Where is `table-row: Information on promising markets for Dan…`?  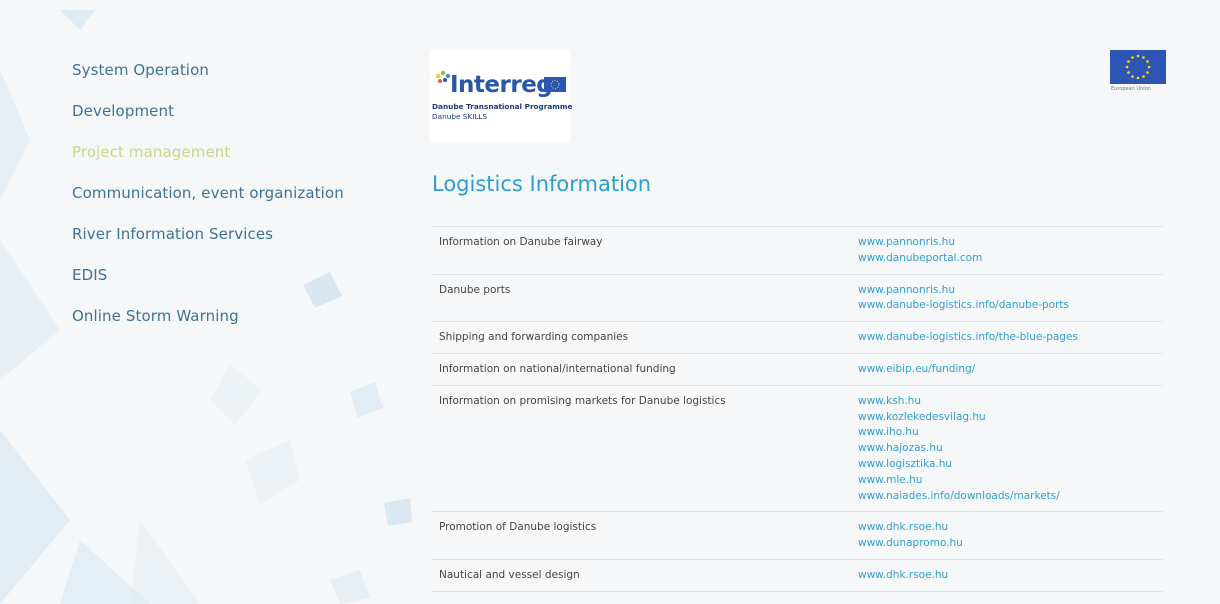 table-row: Information on promising markets for Dan… is located at coordinates (797, 448).